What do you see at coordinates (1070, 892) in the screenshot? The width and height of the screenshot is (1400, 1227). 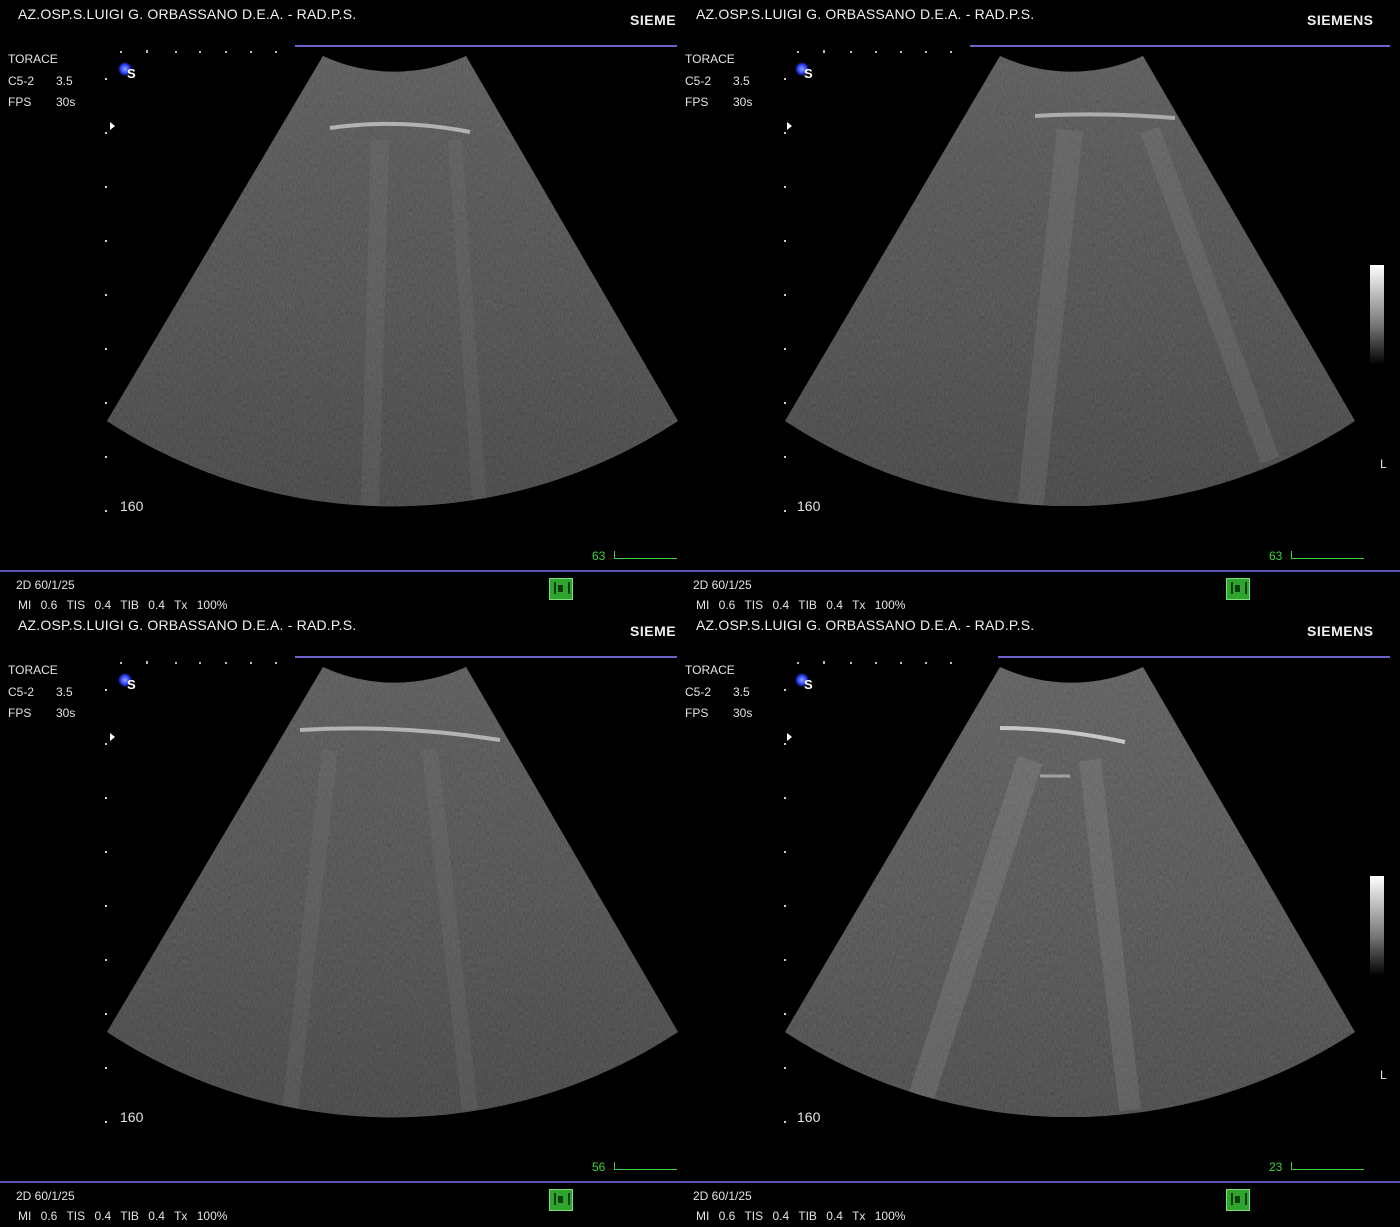 I see `ultrasound-fan-bottom-right` at bounding box center [1070, 892].